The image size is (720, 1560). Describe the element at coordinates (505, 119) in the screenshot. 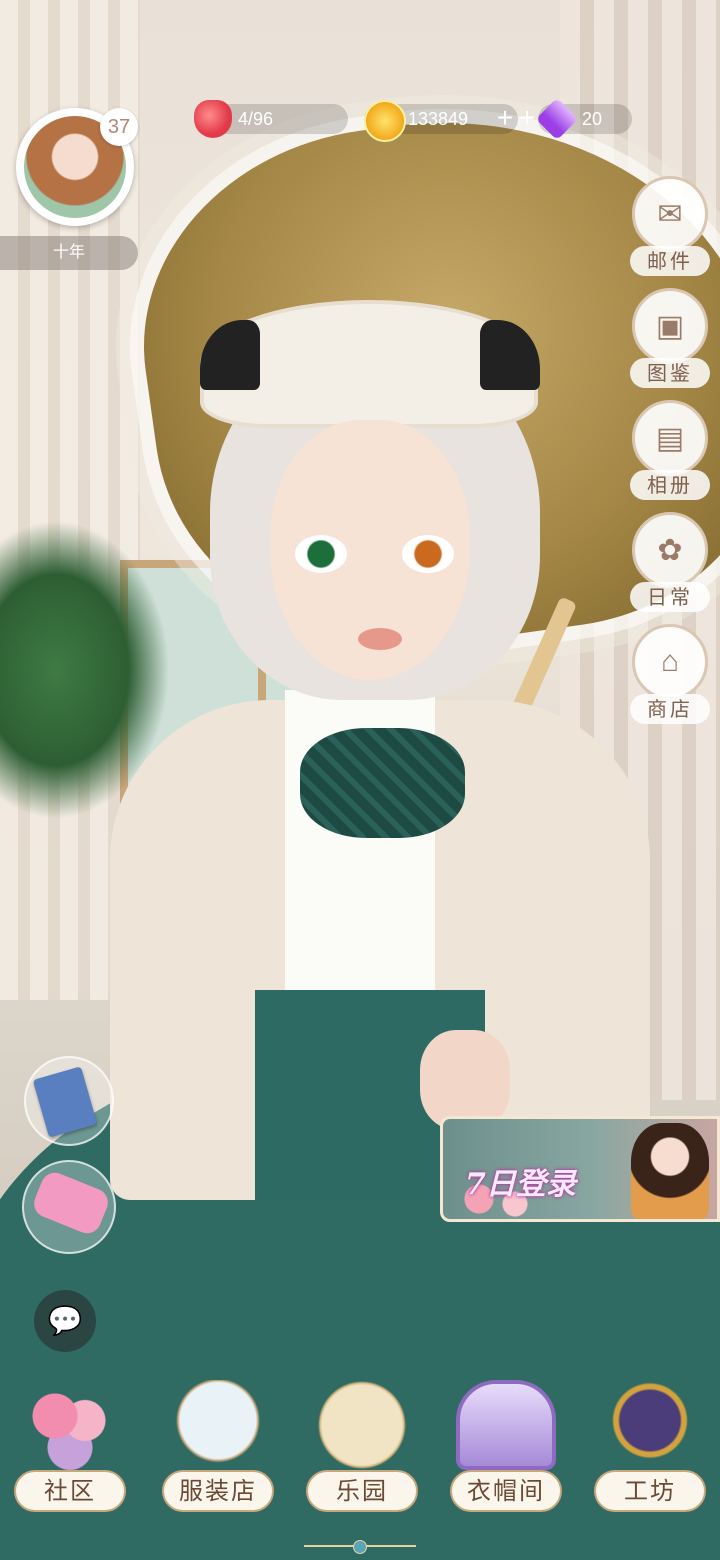

I see `add-coins-button: +` at that location.